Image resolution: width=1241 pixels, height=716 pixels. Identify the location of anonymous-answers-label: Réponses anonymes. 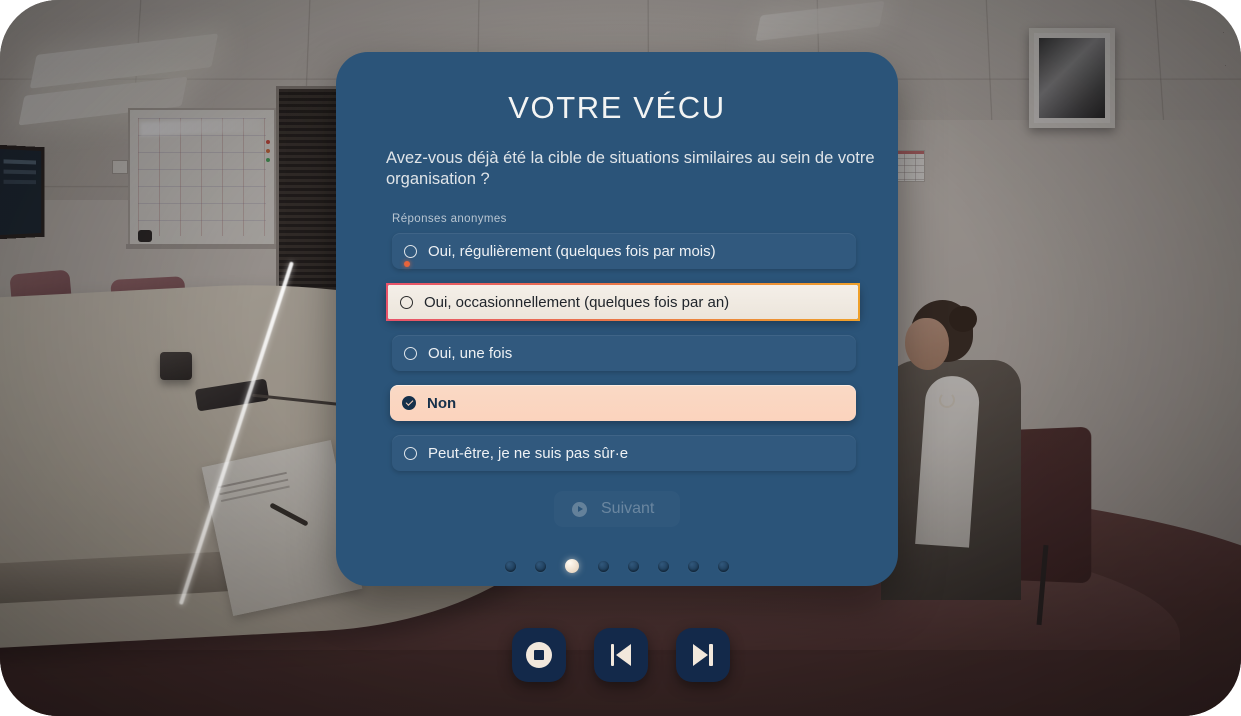
(449, 219).